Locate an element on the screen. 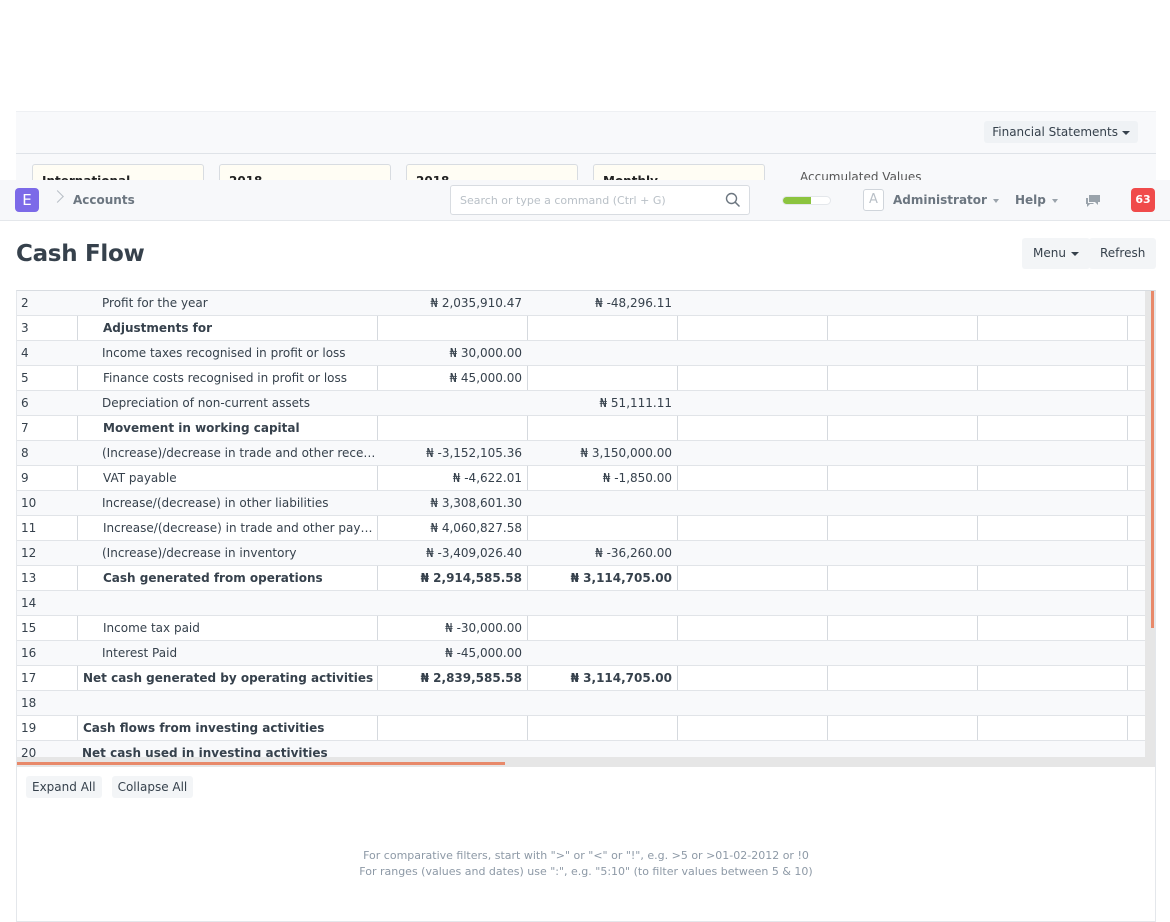 This screenshot has width=1170, height=922. row-index-cell: 4 is located at coordinates (47, 353).